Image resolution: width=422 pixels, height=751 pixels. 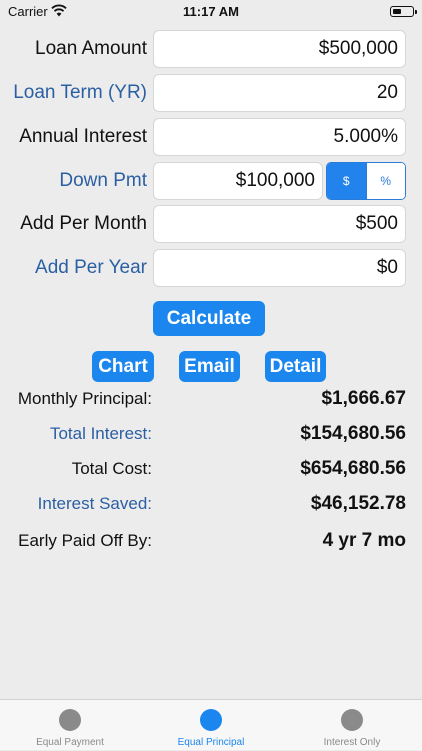 What do you see at coordinates (363, 398) in the screenshot?
I see `monthly-principal-value: $1,666.67` at bounding box center [363, 398].